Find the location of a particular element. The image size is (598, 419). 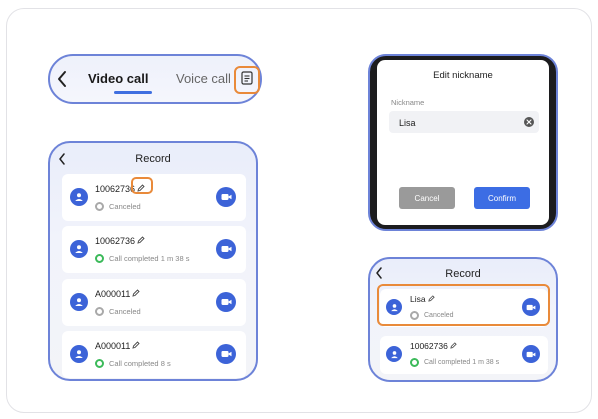

renamed-record-highlight is located at coordinates (463, 305).